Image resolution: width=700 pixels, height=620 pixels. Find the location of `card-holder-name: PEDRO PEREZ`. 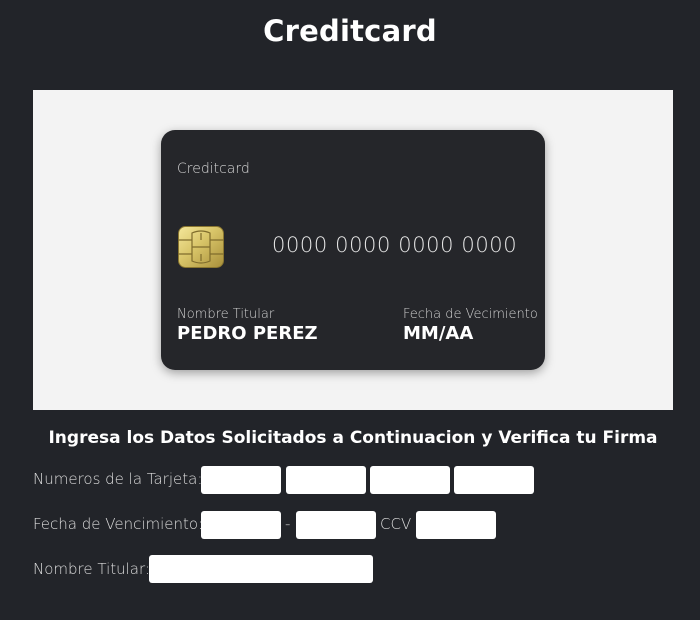

card-holder-name: PEDRO PEREZ is located at coordinates (247, 333).